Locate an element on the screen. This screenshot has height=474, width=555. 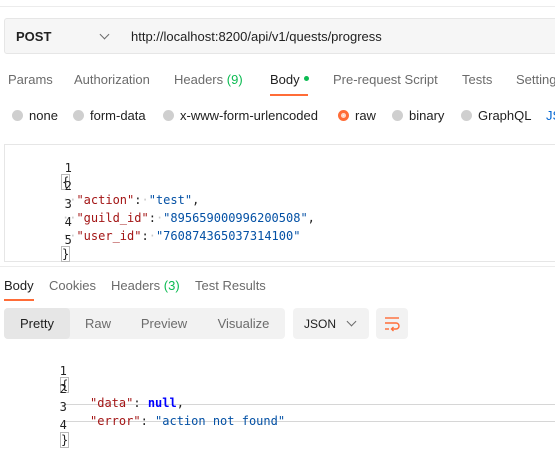
radio-none: none is located at coordinates (35, 115).